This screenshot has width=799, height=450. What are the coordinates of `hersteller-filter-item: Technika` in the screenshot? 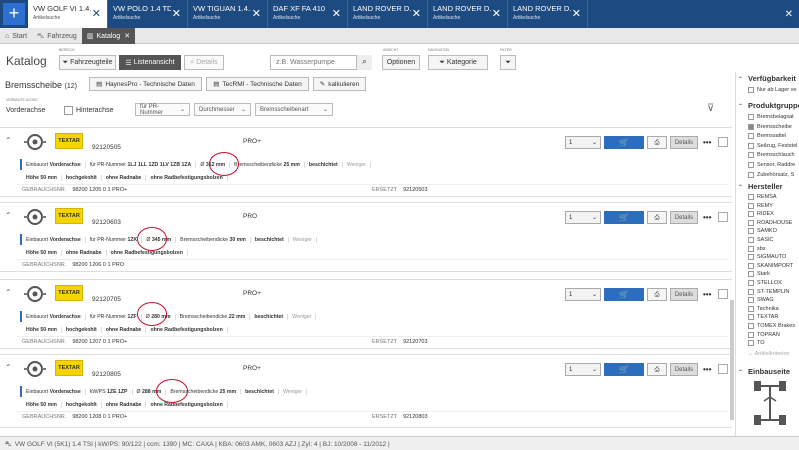 It's located at (763, 308).